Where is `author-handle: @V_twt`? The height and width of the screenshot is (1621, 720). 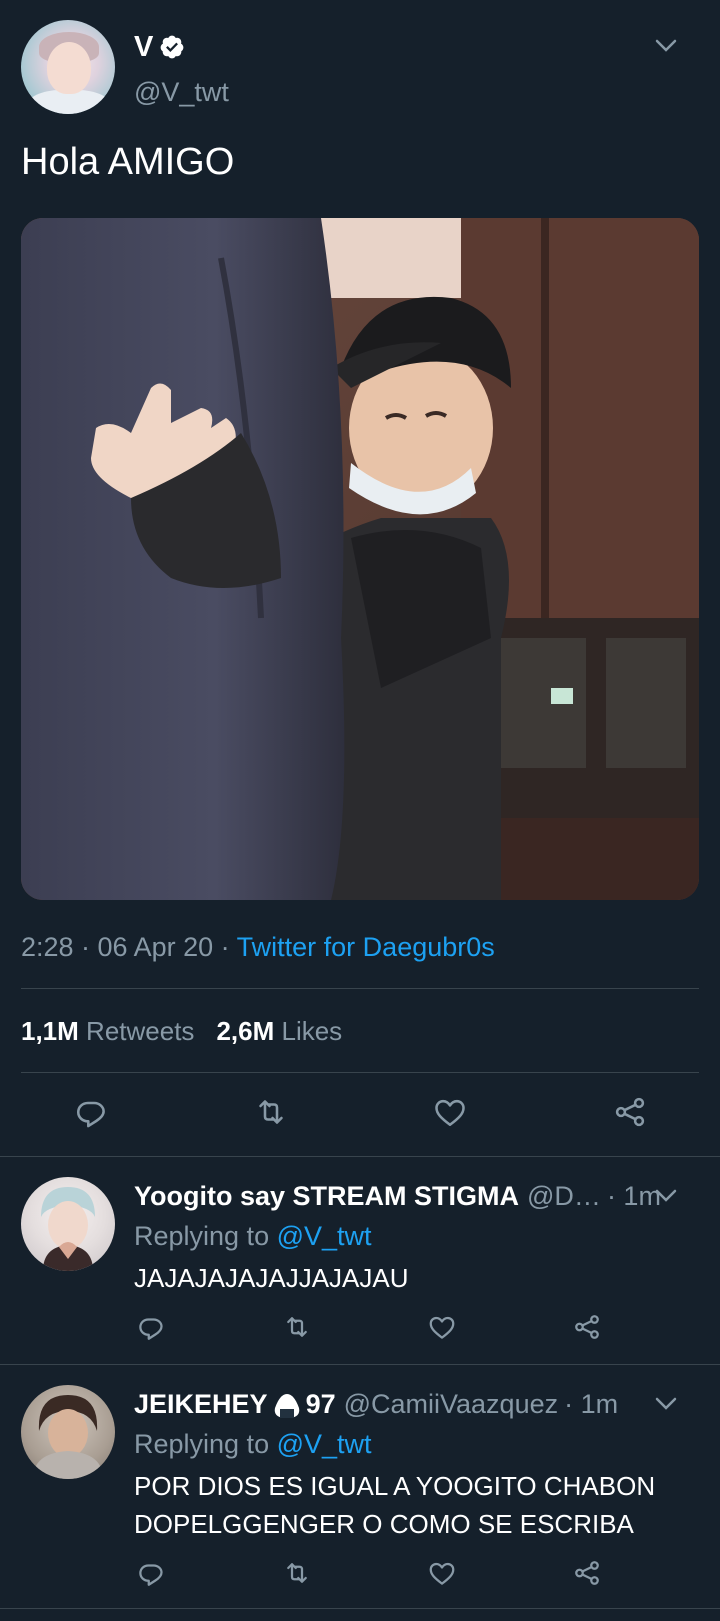
author-handle: @V_twt is located at coordinates (181, 92).